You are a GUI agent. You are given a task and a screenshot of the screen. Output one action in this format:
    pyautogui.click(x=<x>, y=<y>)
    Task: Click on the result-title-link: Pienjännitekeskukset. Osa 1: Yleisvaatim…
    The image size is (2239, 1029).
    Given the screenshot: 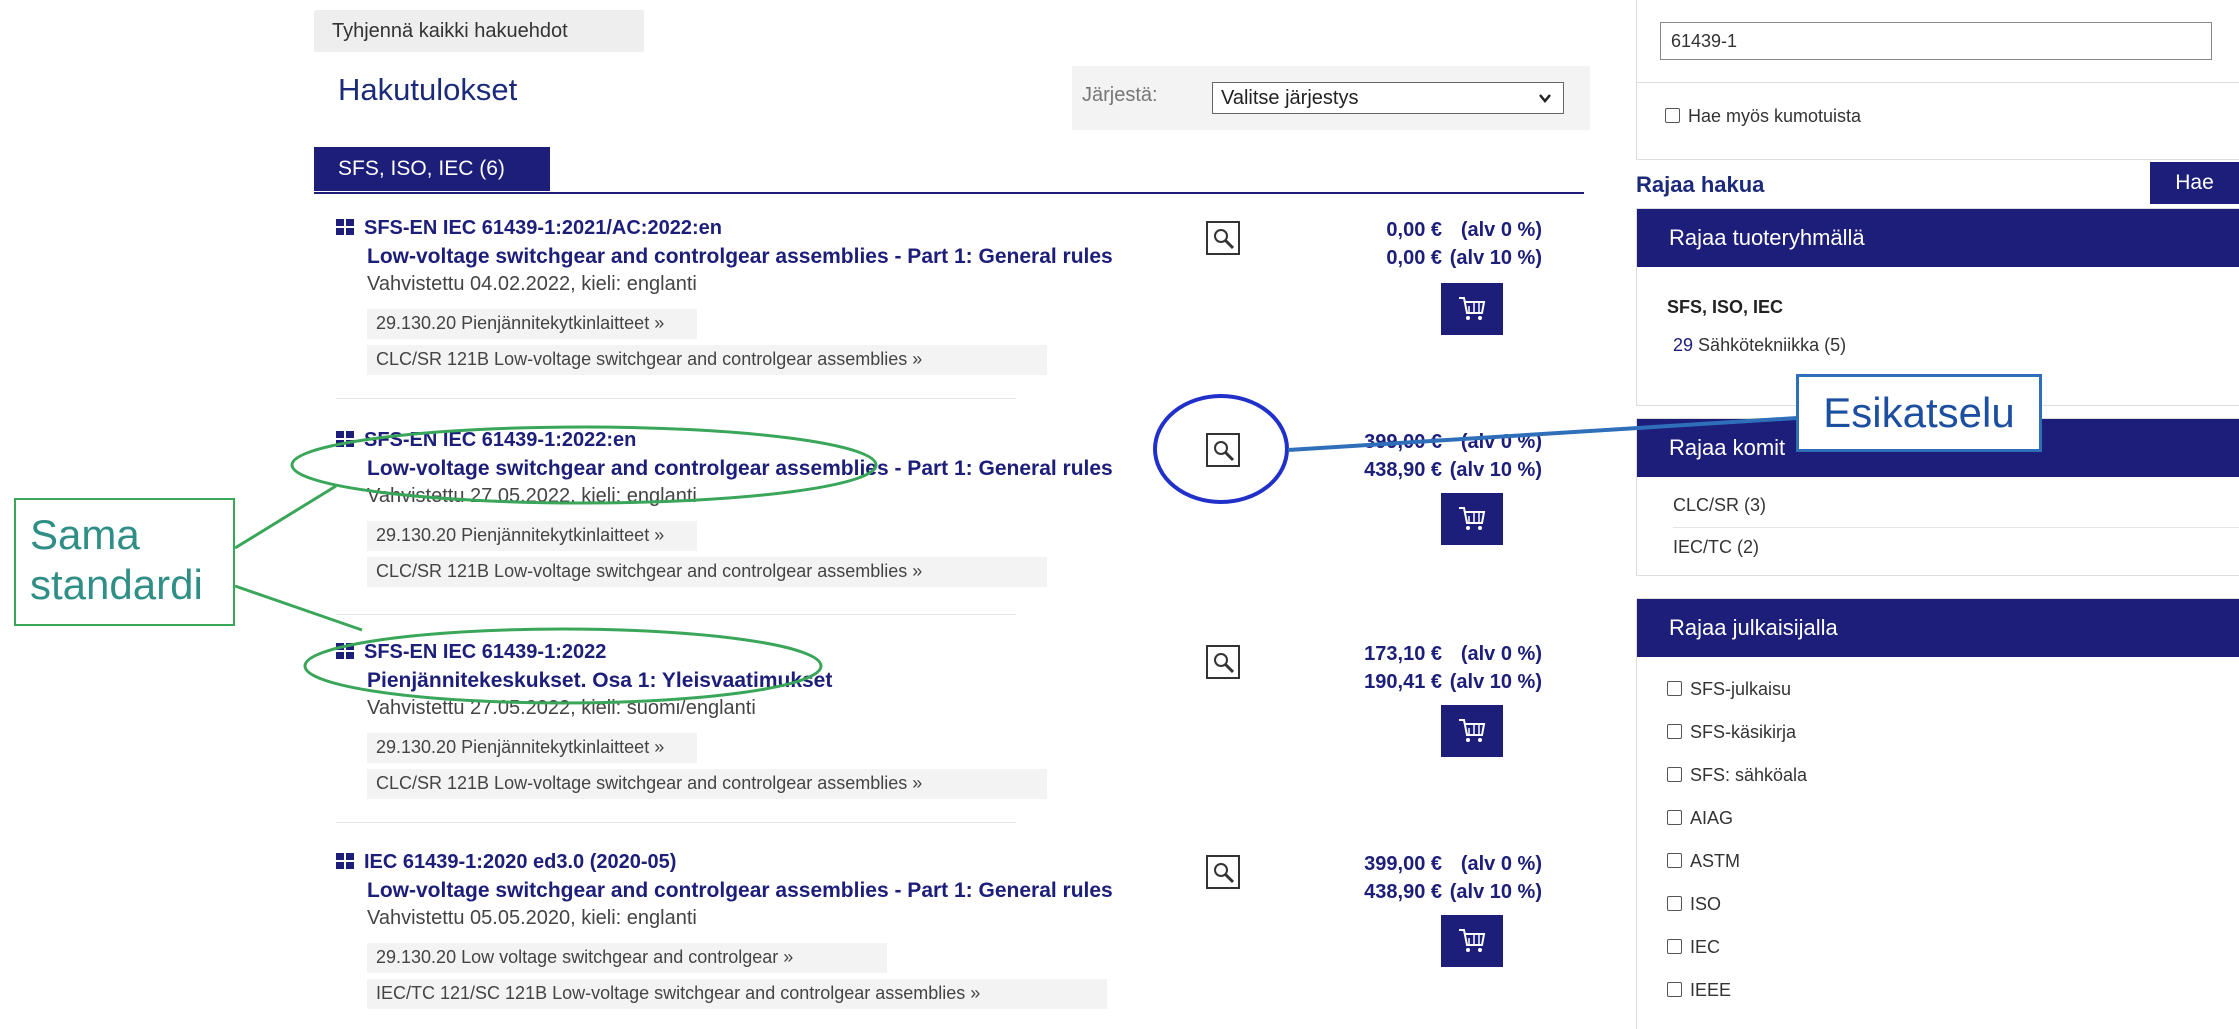 What is the action you would take?
    pyautogui.click(x=599, y=681)
    